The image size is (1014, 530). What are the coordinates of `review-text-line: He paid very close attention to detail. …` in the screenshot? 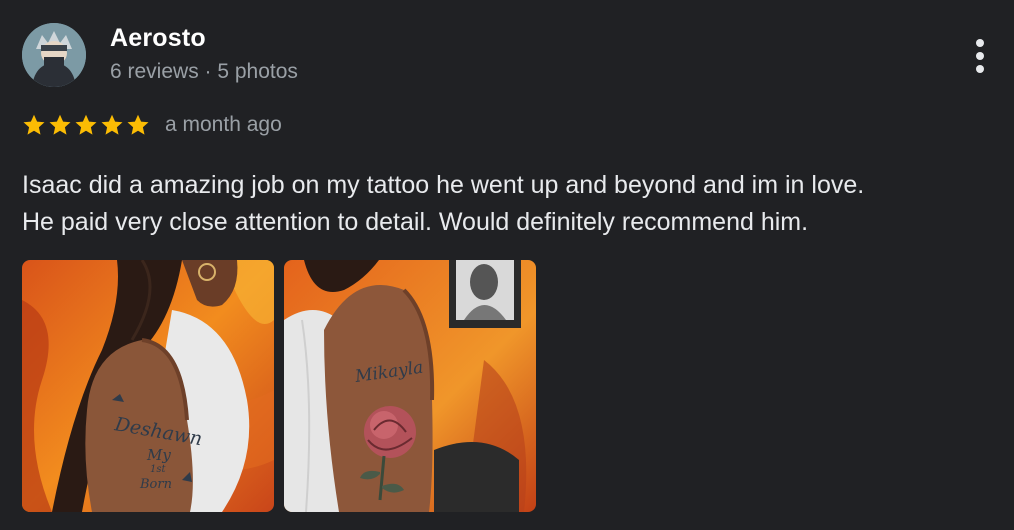 It's located at (415, 222).